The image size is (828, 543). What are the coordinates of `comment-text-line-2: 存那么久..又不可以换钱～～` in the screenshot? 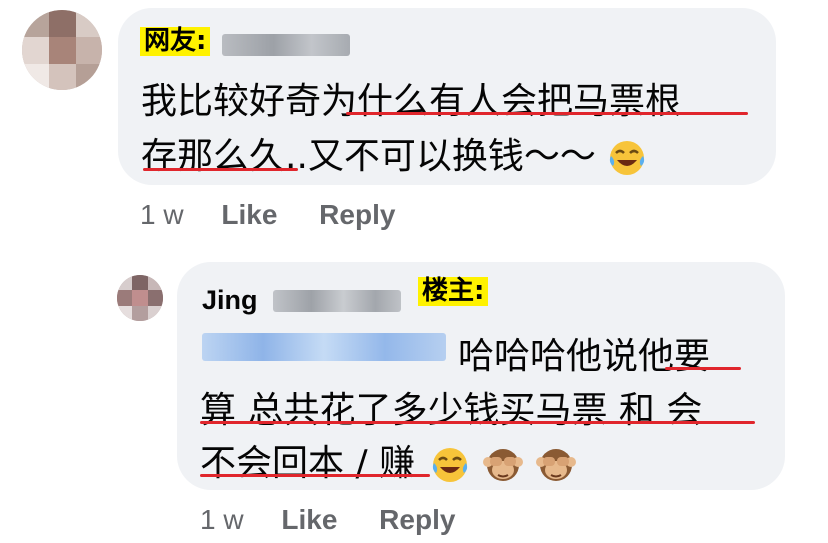 It's located at (394, 153).